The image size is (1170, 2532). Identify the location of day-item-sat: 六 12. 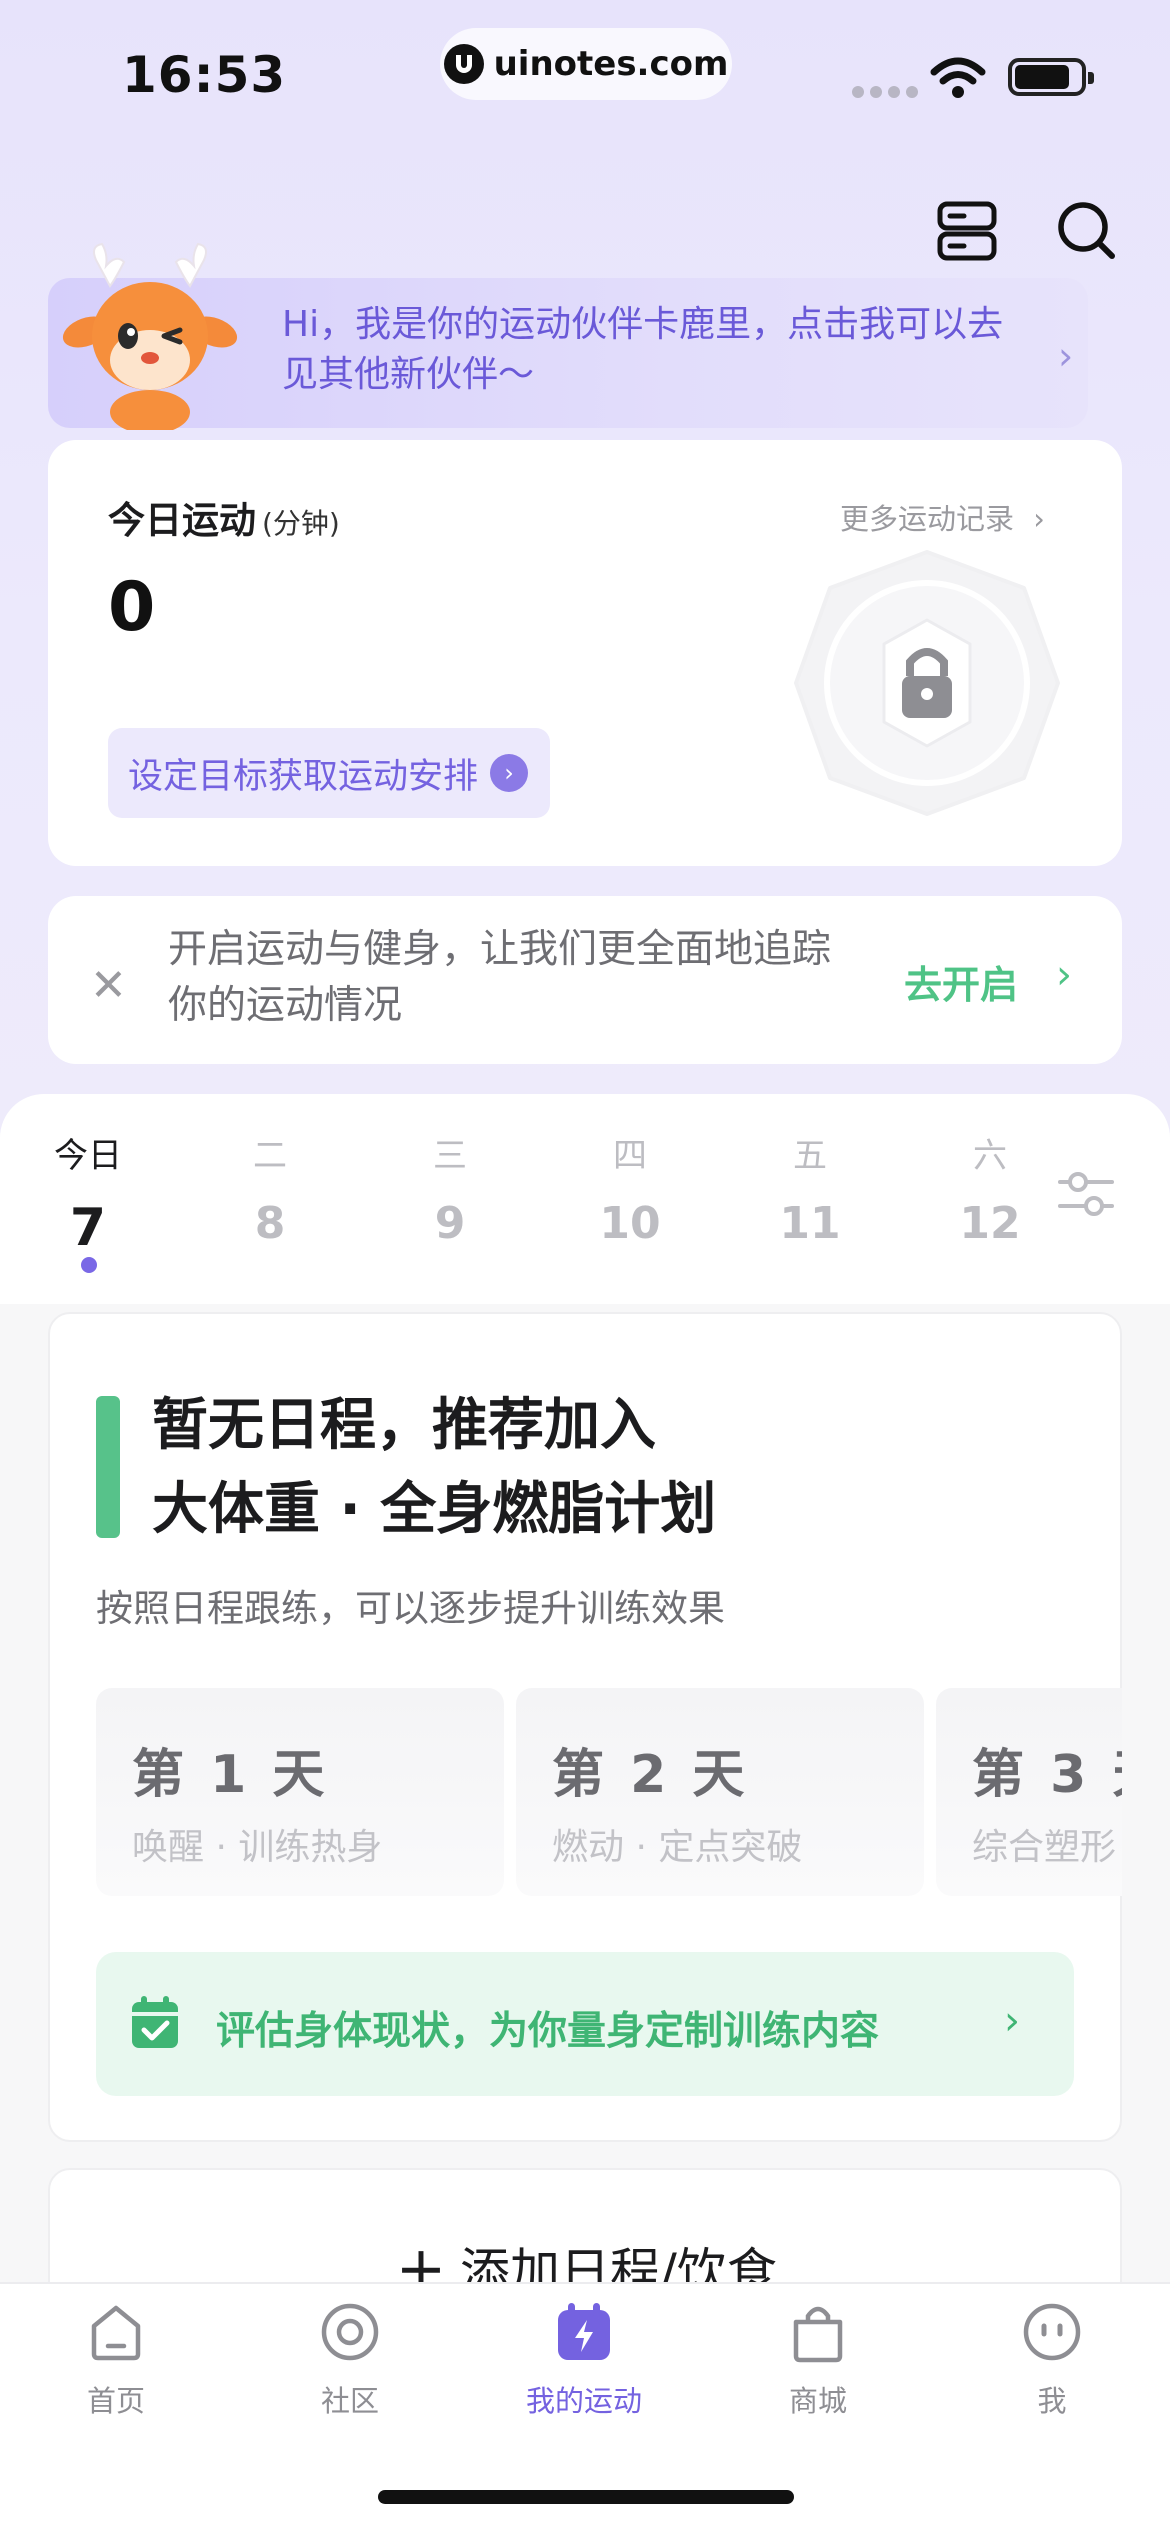
(990, 1188).